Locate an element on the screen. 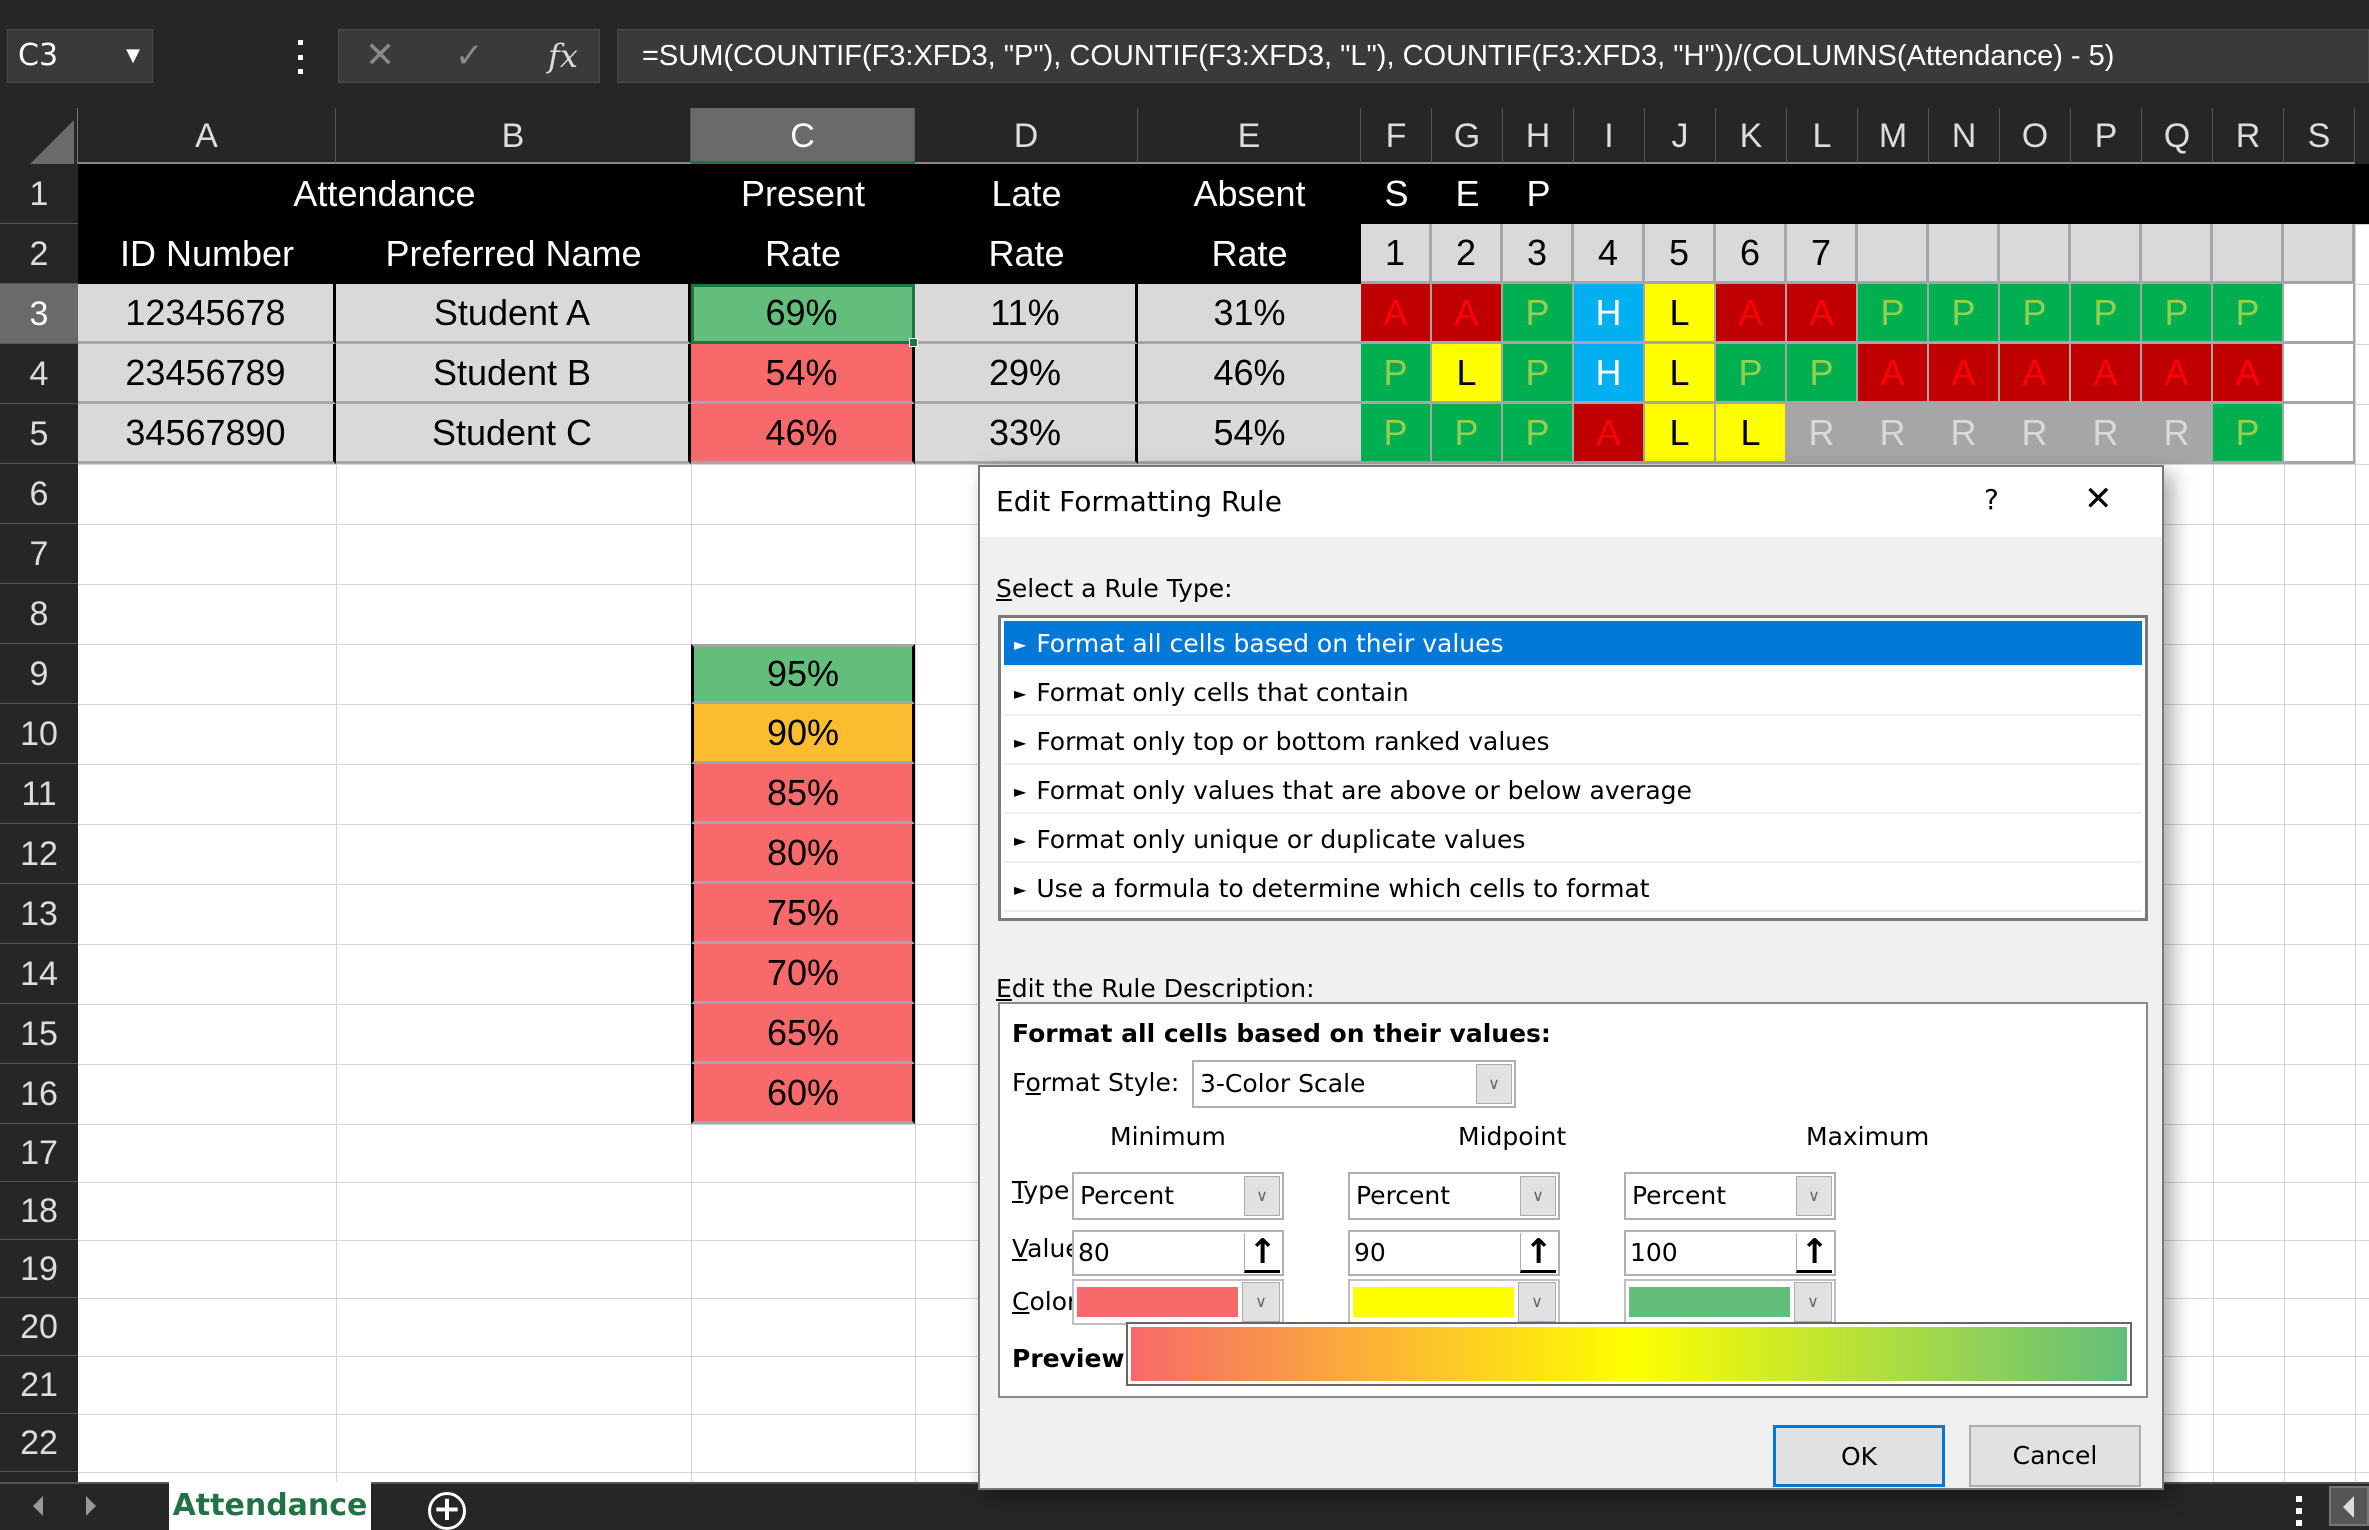  scale-sample-cell: 85% is located at coordinates (803, 794).